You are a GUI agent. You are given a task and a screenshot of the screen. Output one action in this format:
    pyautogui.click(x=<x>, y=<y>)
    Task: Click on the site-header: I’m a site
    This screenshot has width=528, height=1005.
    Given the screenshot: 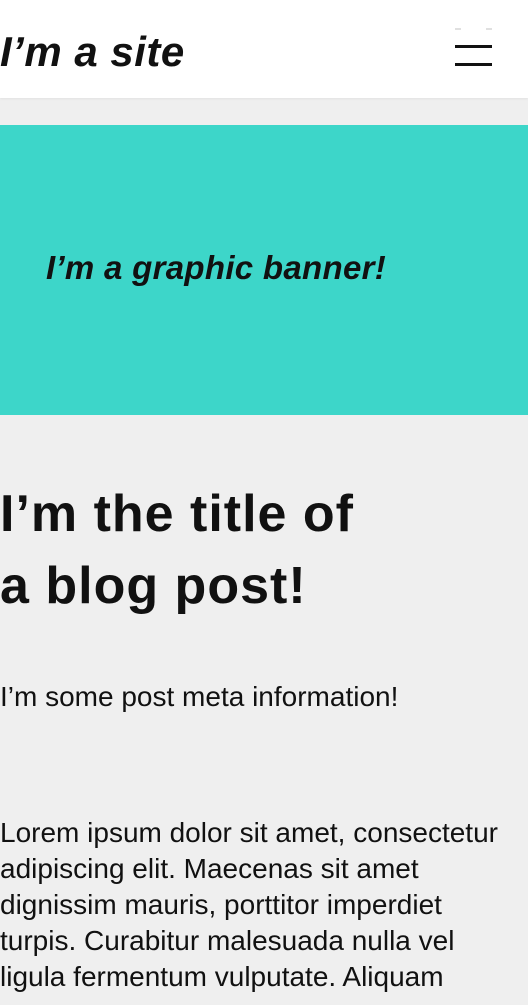 What is the action you would take?
    pyautogui.click(x=264, y=49)
    